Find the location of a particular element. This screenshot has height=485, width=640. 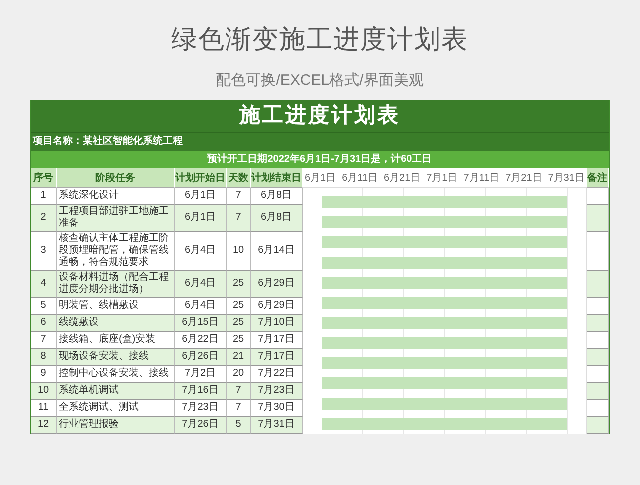

table-cell: 10 is located at coordinates (44, 391).